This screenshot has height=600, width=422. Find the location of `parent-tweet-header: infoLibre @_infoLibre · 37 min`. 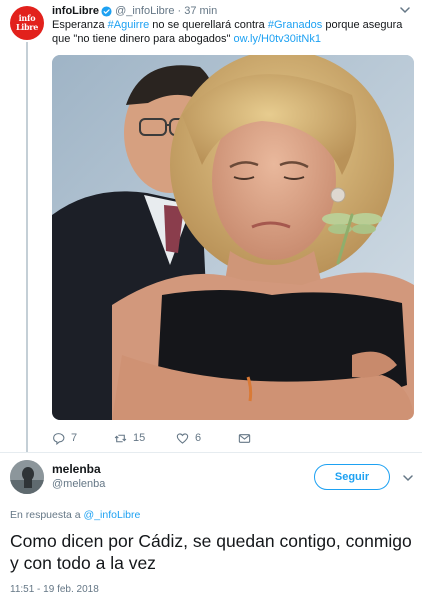

parent-tweet-header: infoLibre @_infoLibre · 37 min is located at coordinates (227, 11).